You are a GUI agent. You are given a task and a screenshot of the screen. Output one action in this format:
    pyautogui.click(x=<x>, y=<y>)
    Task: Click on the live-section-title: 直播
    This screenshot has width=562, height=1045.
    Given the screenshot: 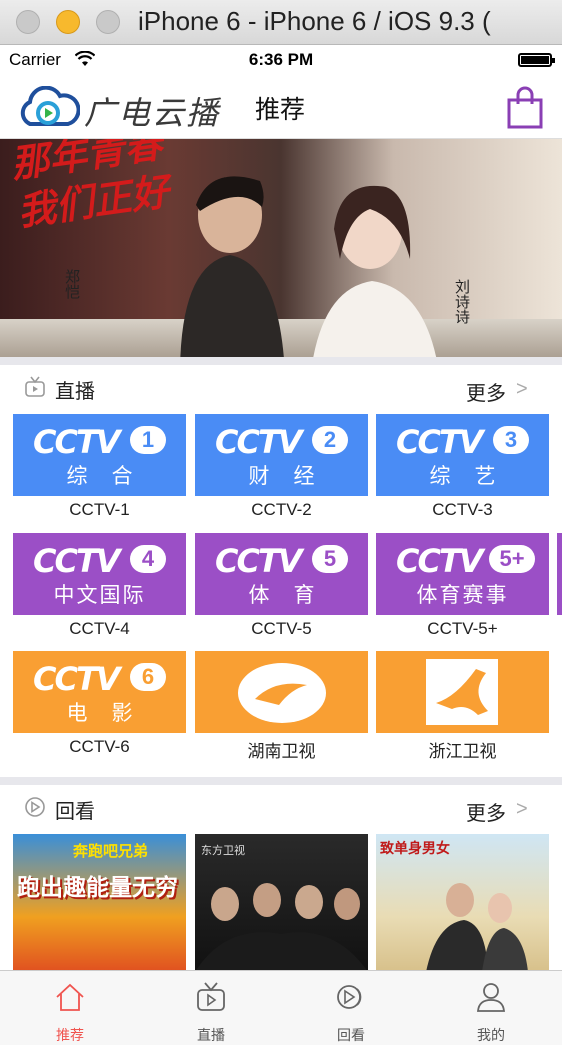 What is the action you would take?
    pyautogui.click(x=75, y=392)
    